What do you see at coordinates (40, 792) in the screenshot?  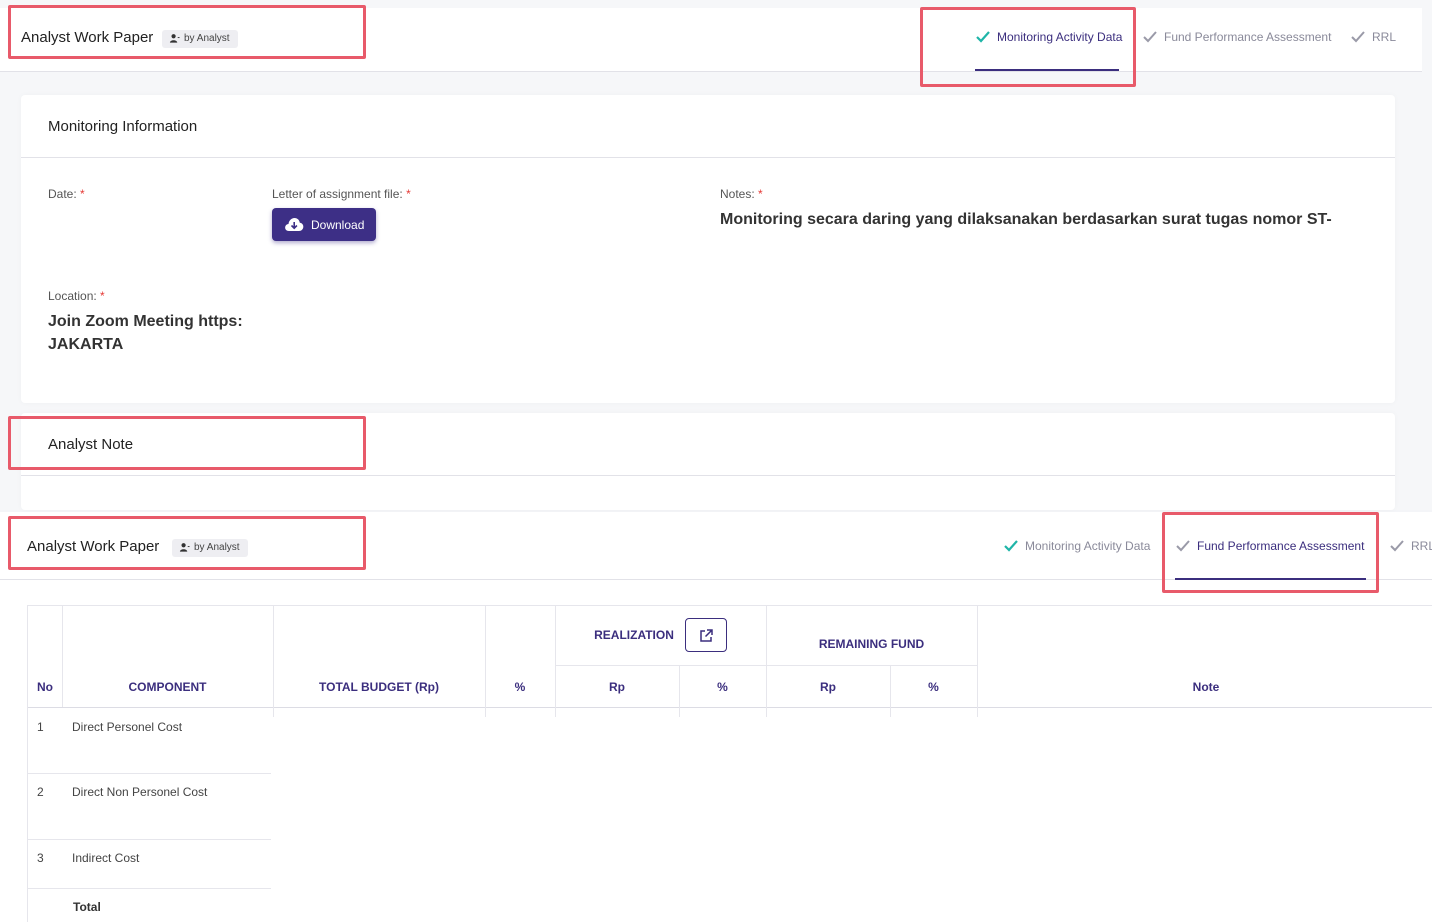 I see `table-row-no: 2` at bounding box center [40, 792].